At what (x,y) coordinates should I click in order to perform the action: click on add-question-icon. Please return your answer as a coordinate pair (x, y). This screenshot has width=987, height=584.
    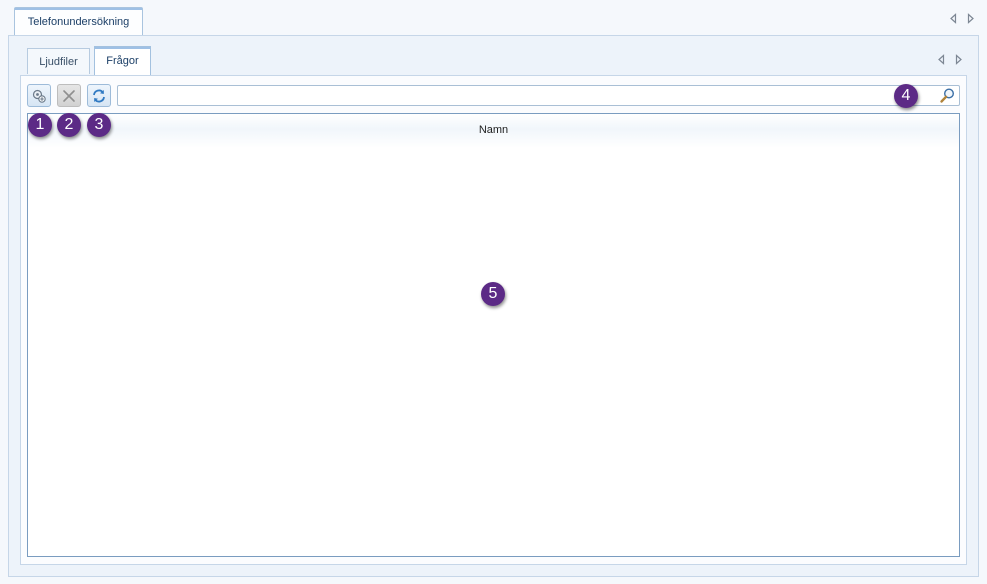
    Looking at the image, I should click on (39, 96).